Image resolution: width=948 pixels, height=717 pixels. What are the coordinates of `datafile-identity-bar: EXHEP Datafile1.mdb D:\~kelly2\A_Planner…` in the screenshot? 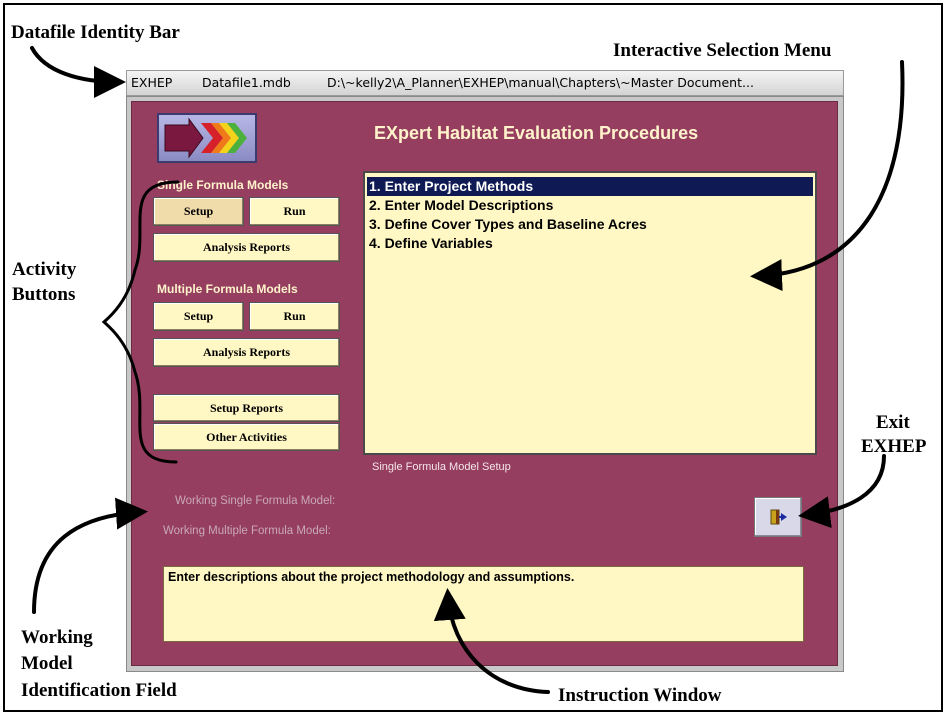 It's located at (485, 83).